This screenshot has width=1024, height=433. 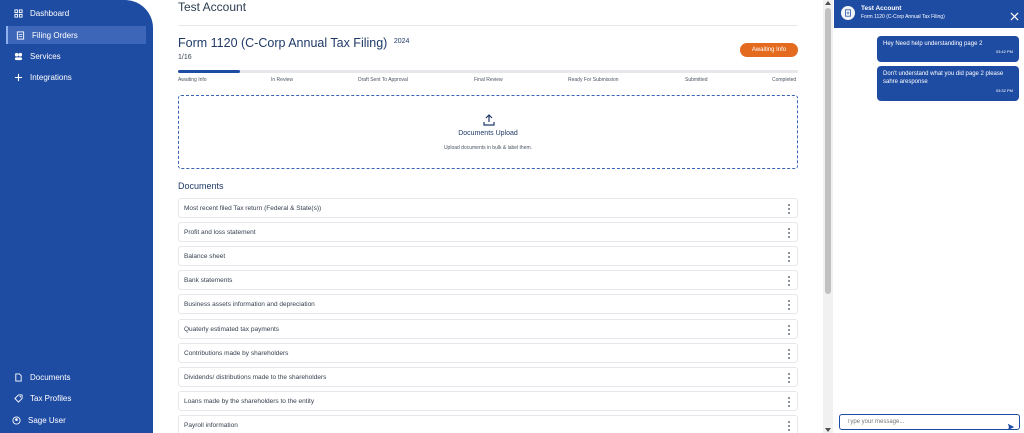 What do you see at coordinates (828, 3) in the screenshot?
I see `scroll-up-arrow-icon` at bounding box center [828, 3].